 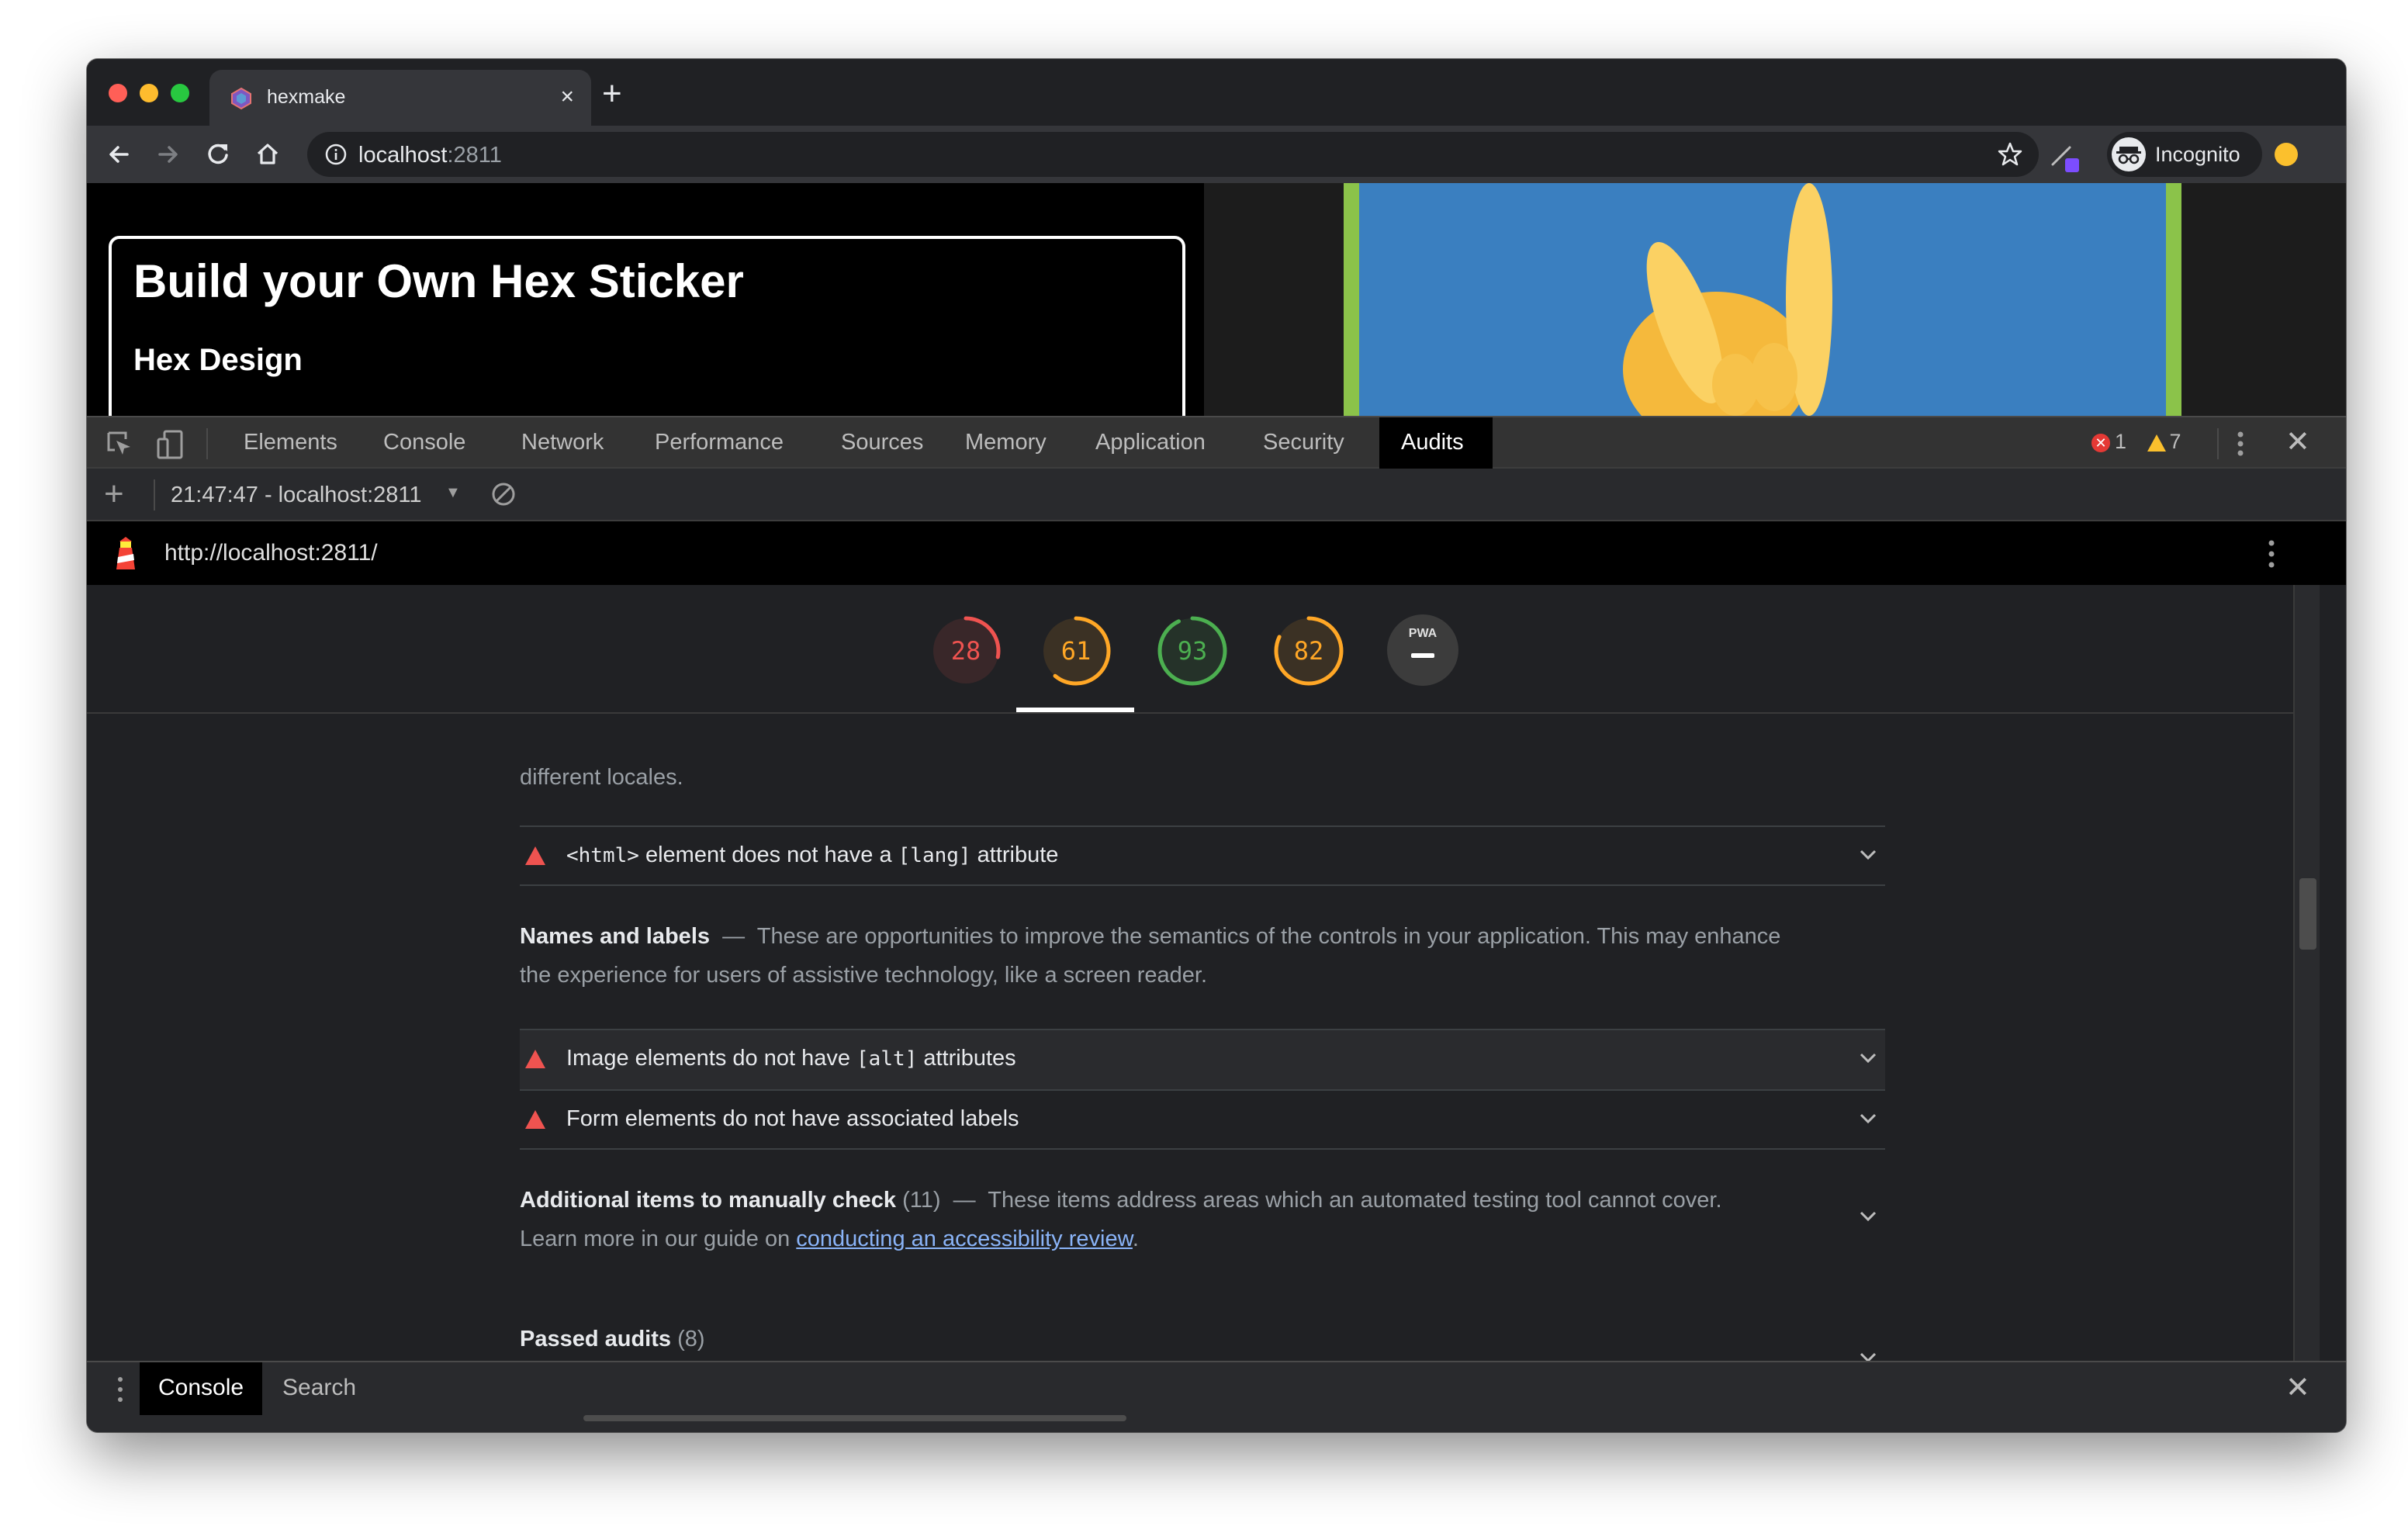 I want to click on maximize-window-button, so click(x=180, y=93).